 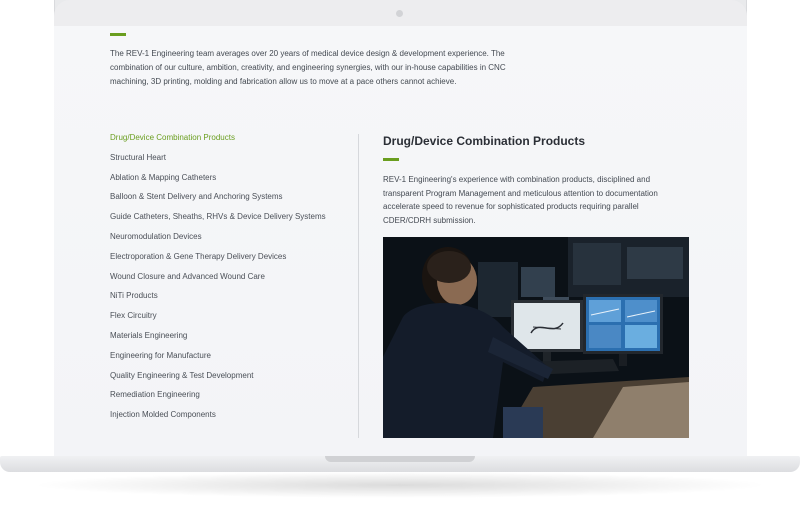 I want to click on camera-icon, so click(x=399, y=13).